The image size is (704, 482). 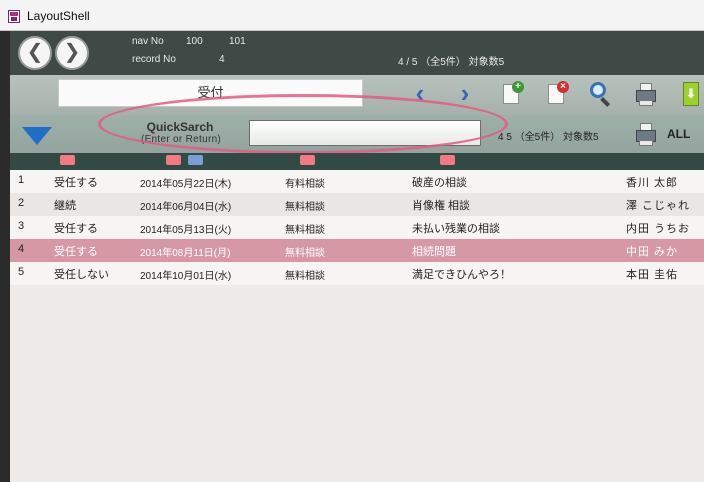 I want to click on record-status: 継続, so click(x=65, y=206).